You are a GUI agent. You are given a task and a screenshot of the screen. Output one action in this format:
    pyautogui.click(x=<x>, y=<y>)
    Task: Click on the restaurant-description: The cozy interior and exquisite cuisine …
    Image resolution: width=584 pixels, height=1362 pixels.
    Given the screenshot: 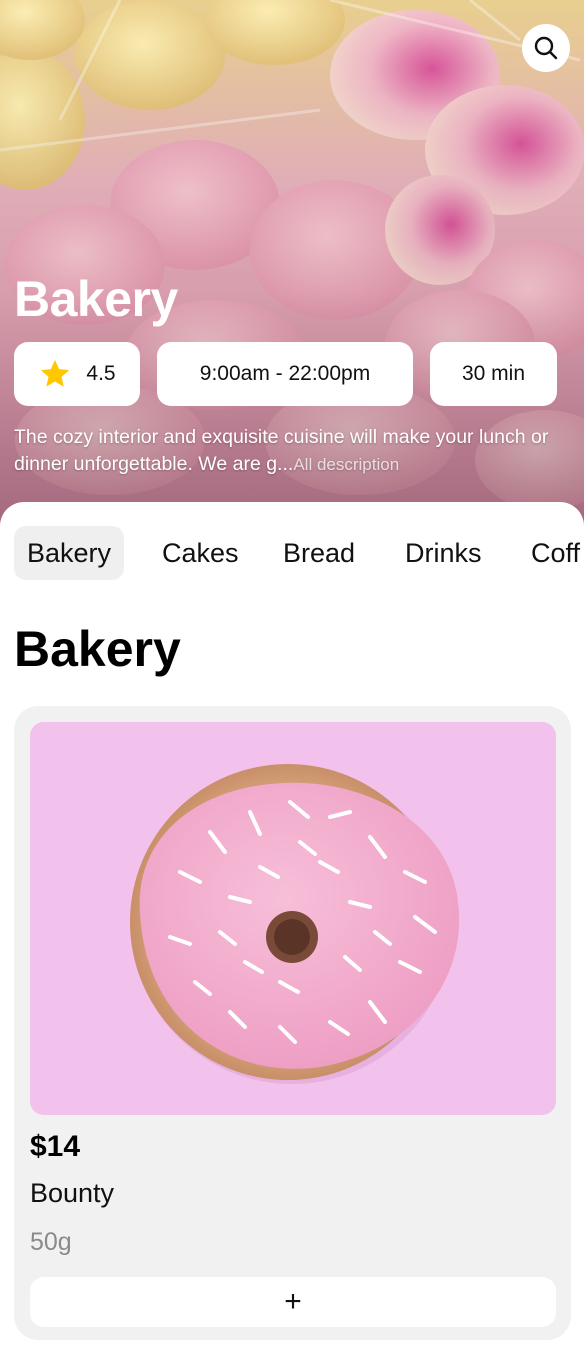 What is the action you would take?
    pyautogui.click(x=294, y=451)
    